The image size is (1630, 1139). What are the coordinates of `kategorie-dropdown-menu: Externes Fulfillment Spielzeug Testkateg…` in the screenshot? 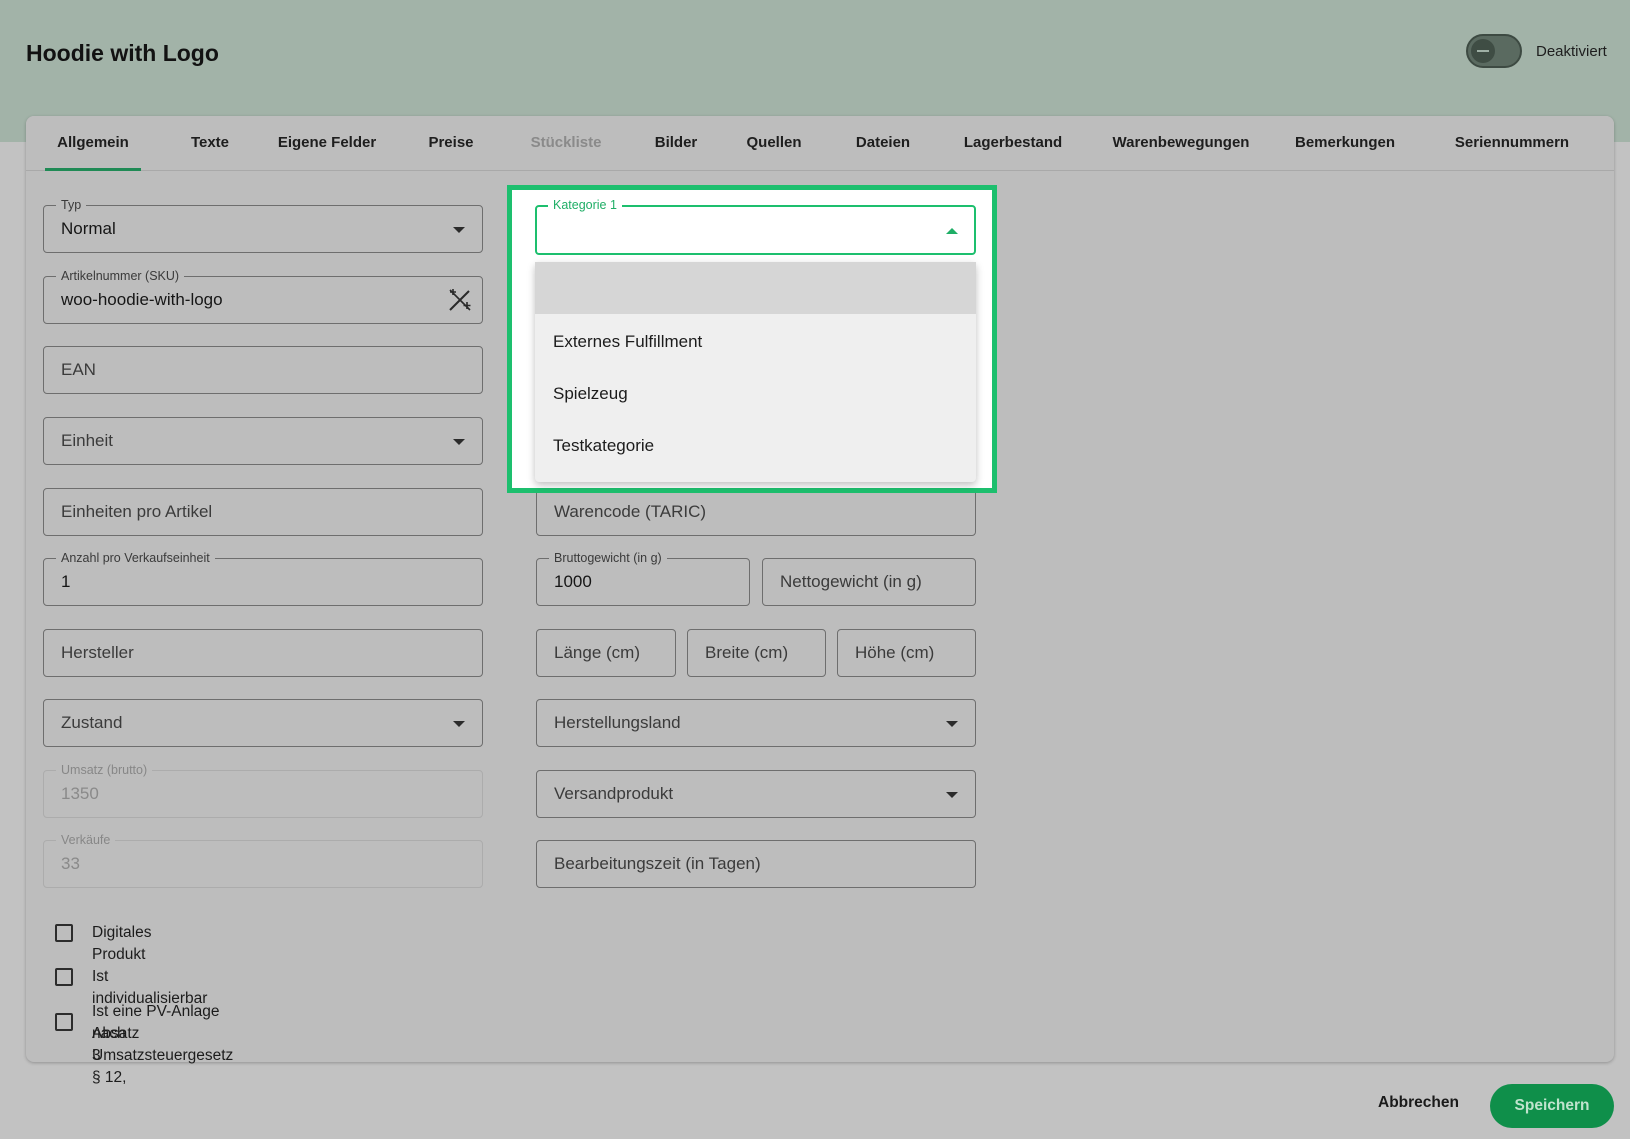 It's located at (755, 372).